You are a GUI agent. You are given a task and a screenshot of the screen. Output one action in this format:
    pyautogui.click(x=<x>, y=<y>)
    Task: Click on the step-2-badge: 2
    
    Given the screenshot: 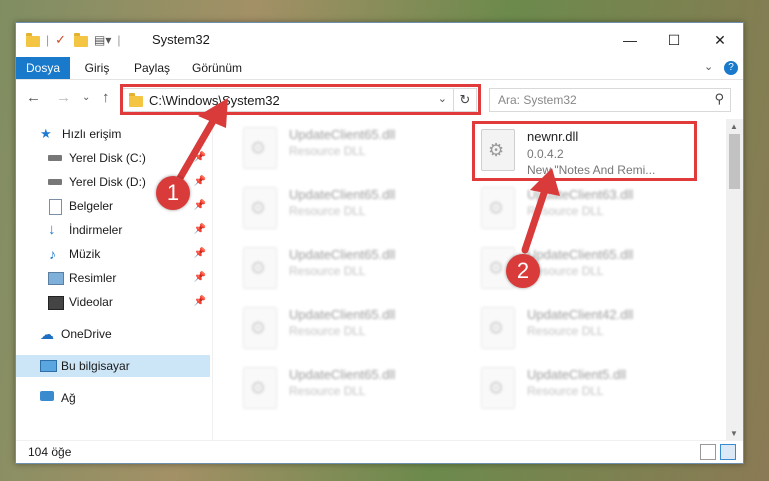 What is the action you would take?
    pyautogui.click(x=523, y=271)
    